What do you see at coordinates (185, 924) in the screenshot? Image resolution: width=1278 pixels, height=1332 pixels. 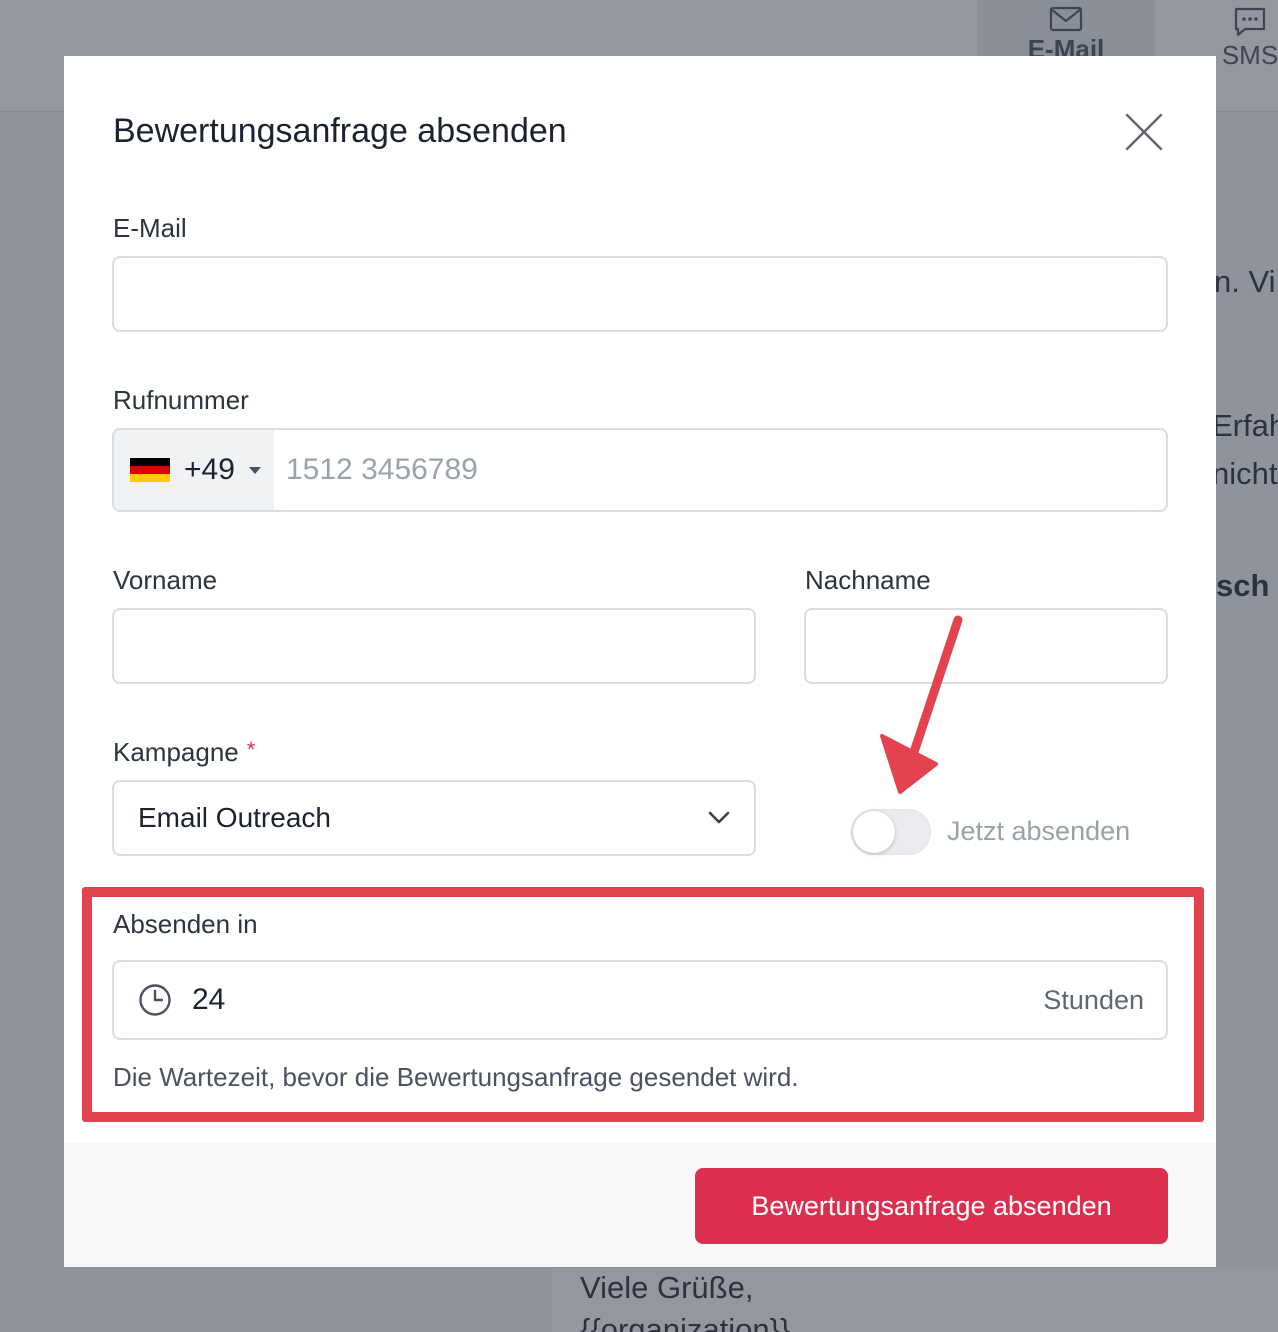 I see `delay-label: Absenden in` at bounding box center [185, 924].